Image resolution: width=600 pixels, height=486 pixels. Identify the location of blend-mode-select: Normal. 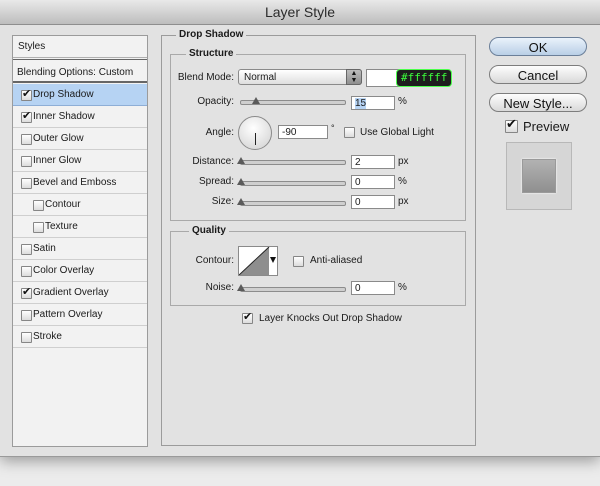
(300, 77).